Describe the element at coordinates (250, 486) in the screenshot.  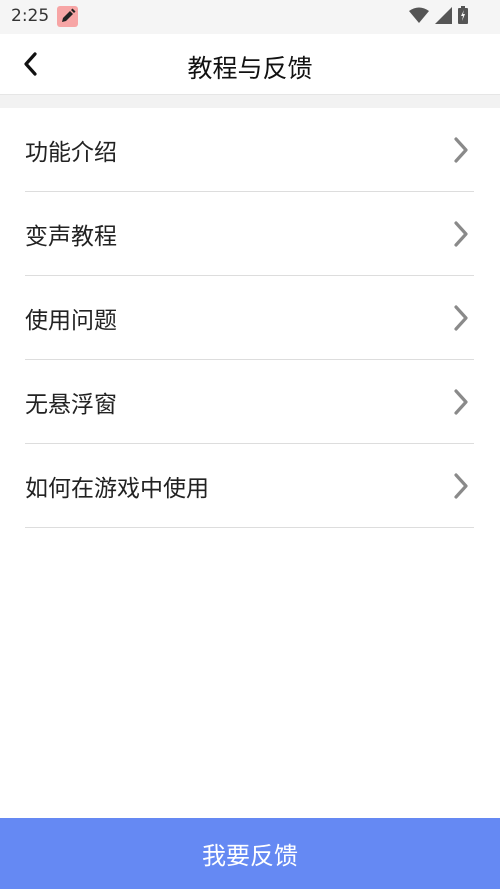
I see `menu-item-use-in-game: 如何在游戏中使用` at that location.